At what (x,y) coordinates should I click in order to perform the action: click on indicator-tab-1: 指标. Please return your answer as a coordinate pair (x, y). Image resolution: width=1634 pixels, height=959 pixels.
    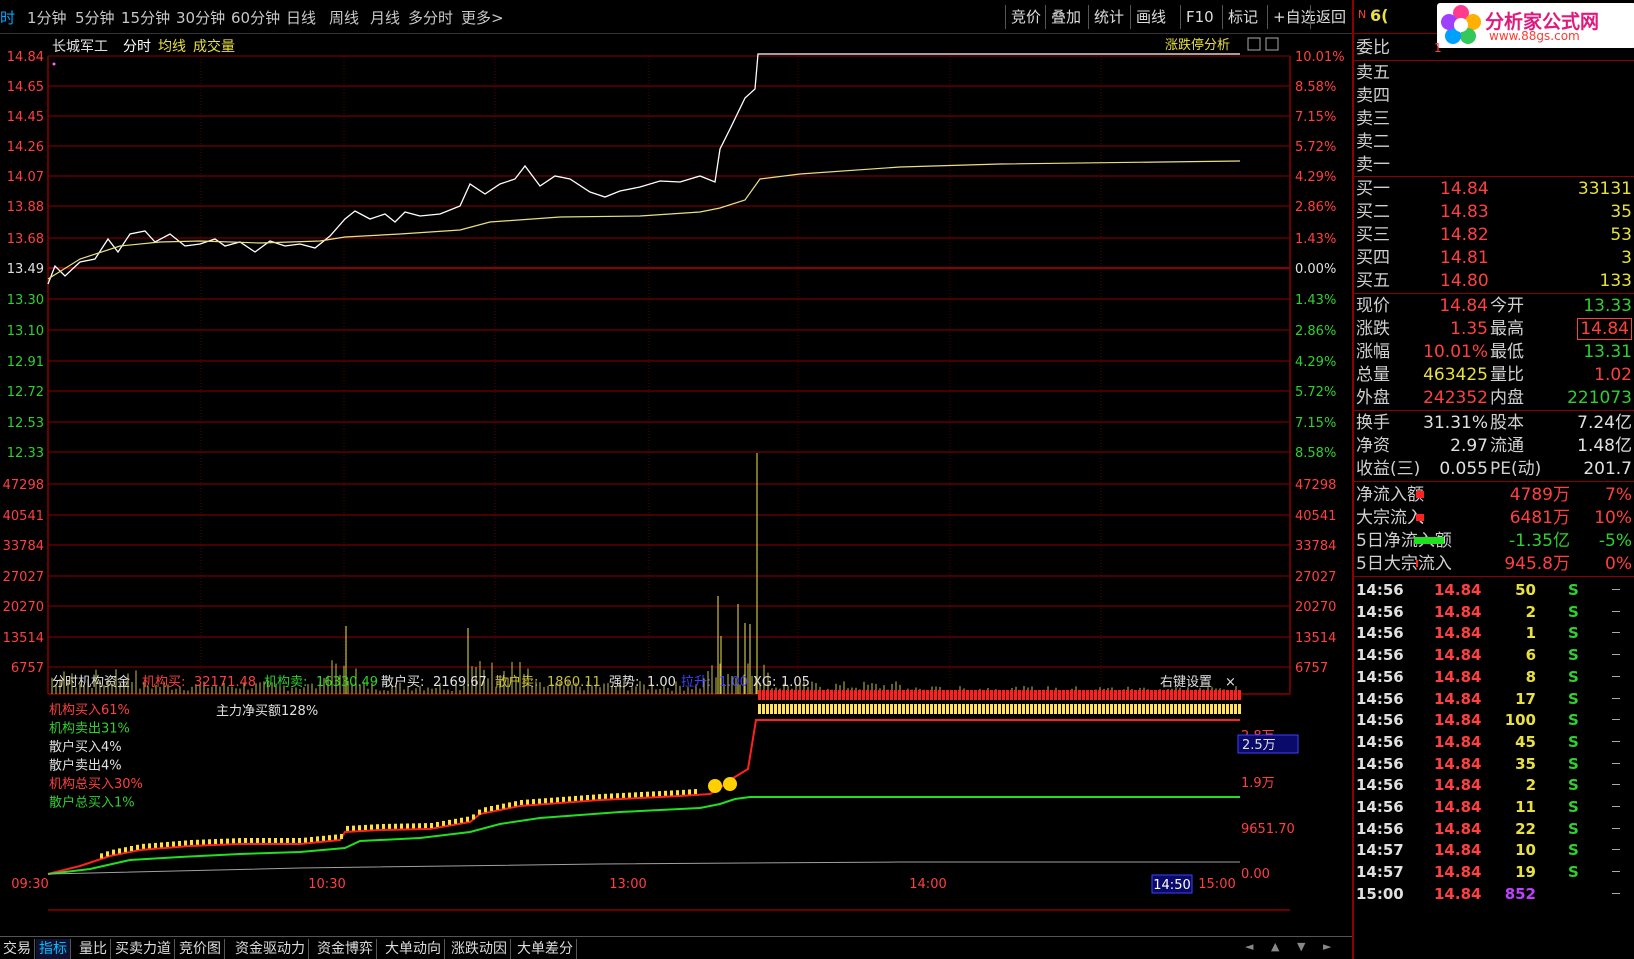
    Looking at the image, I should click on (53, 949).